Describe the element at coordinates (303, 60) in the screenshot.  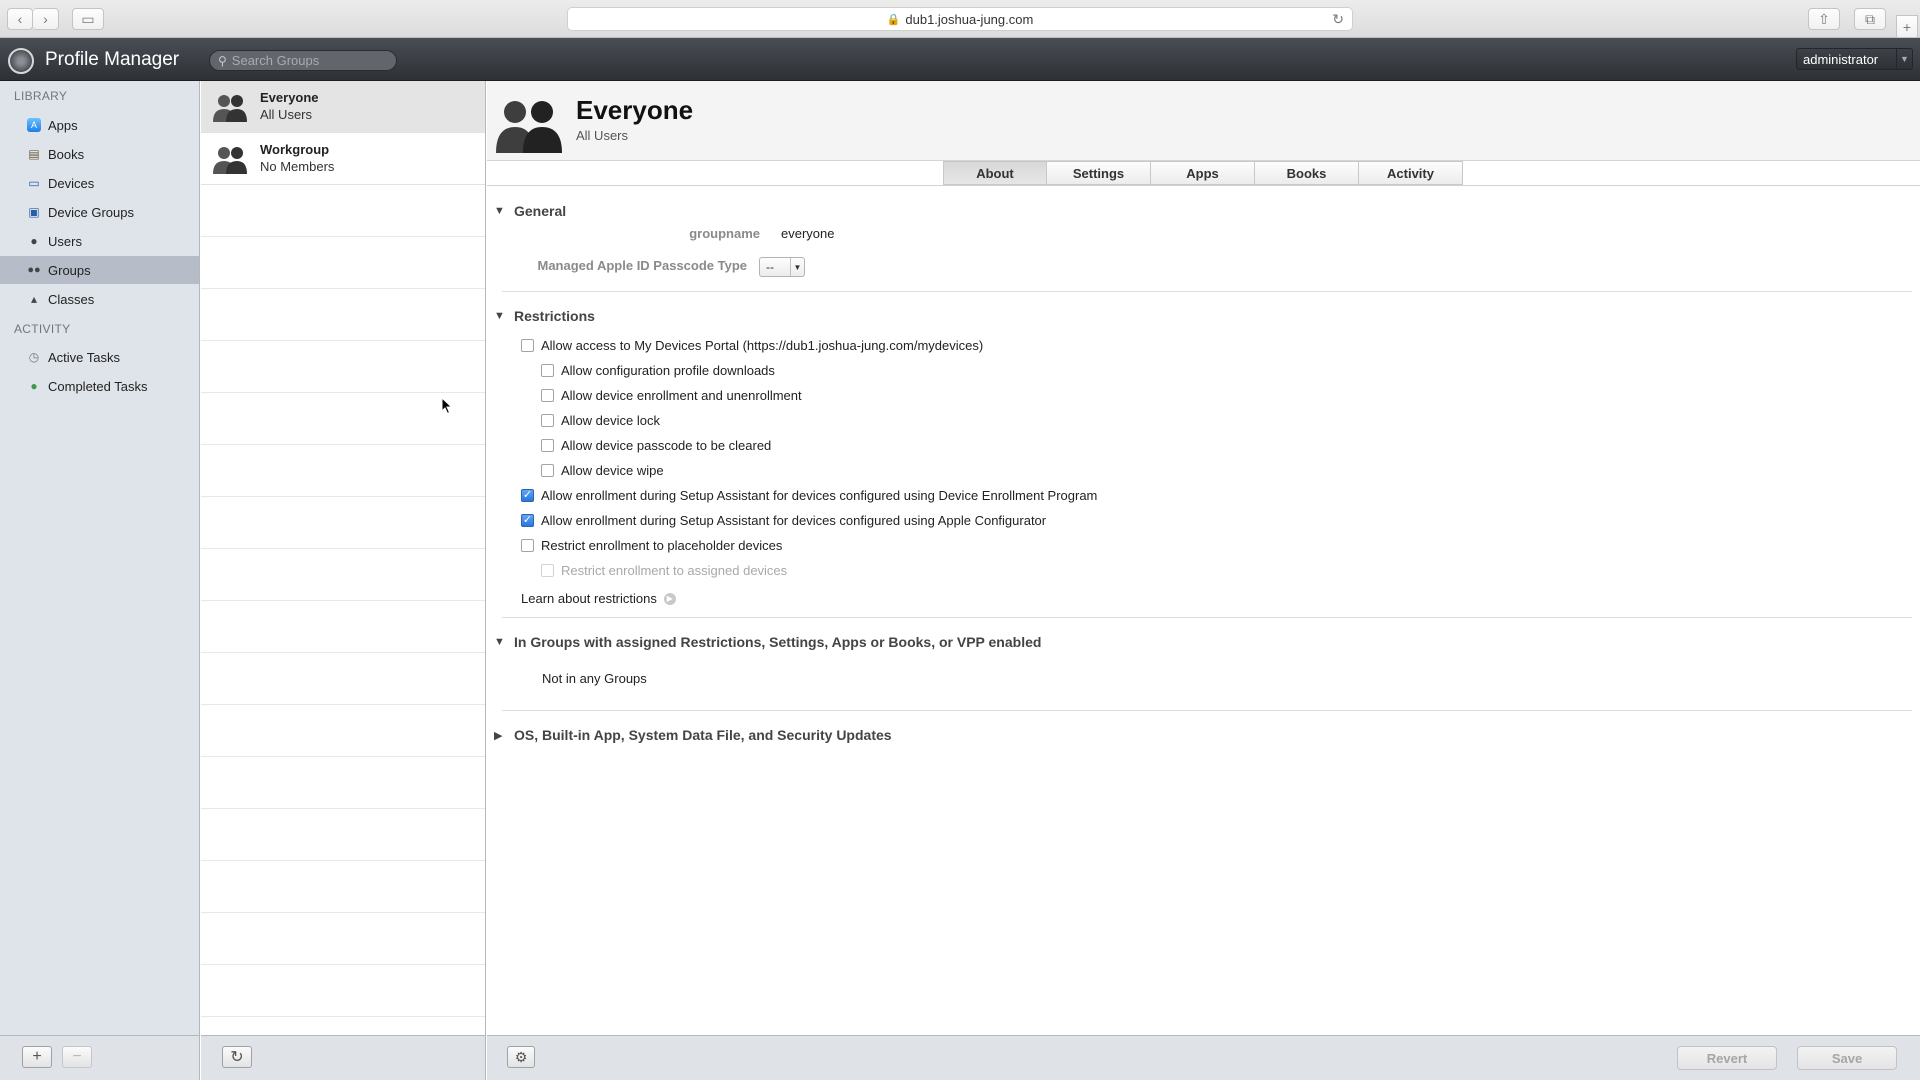
I see `search-groups-input: ⚲ Search Groups` at that location.